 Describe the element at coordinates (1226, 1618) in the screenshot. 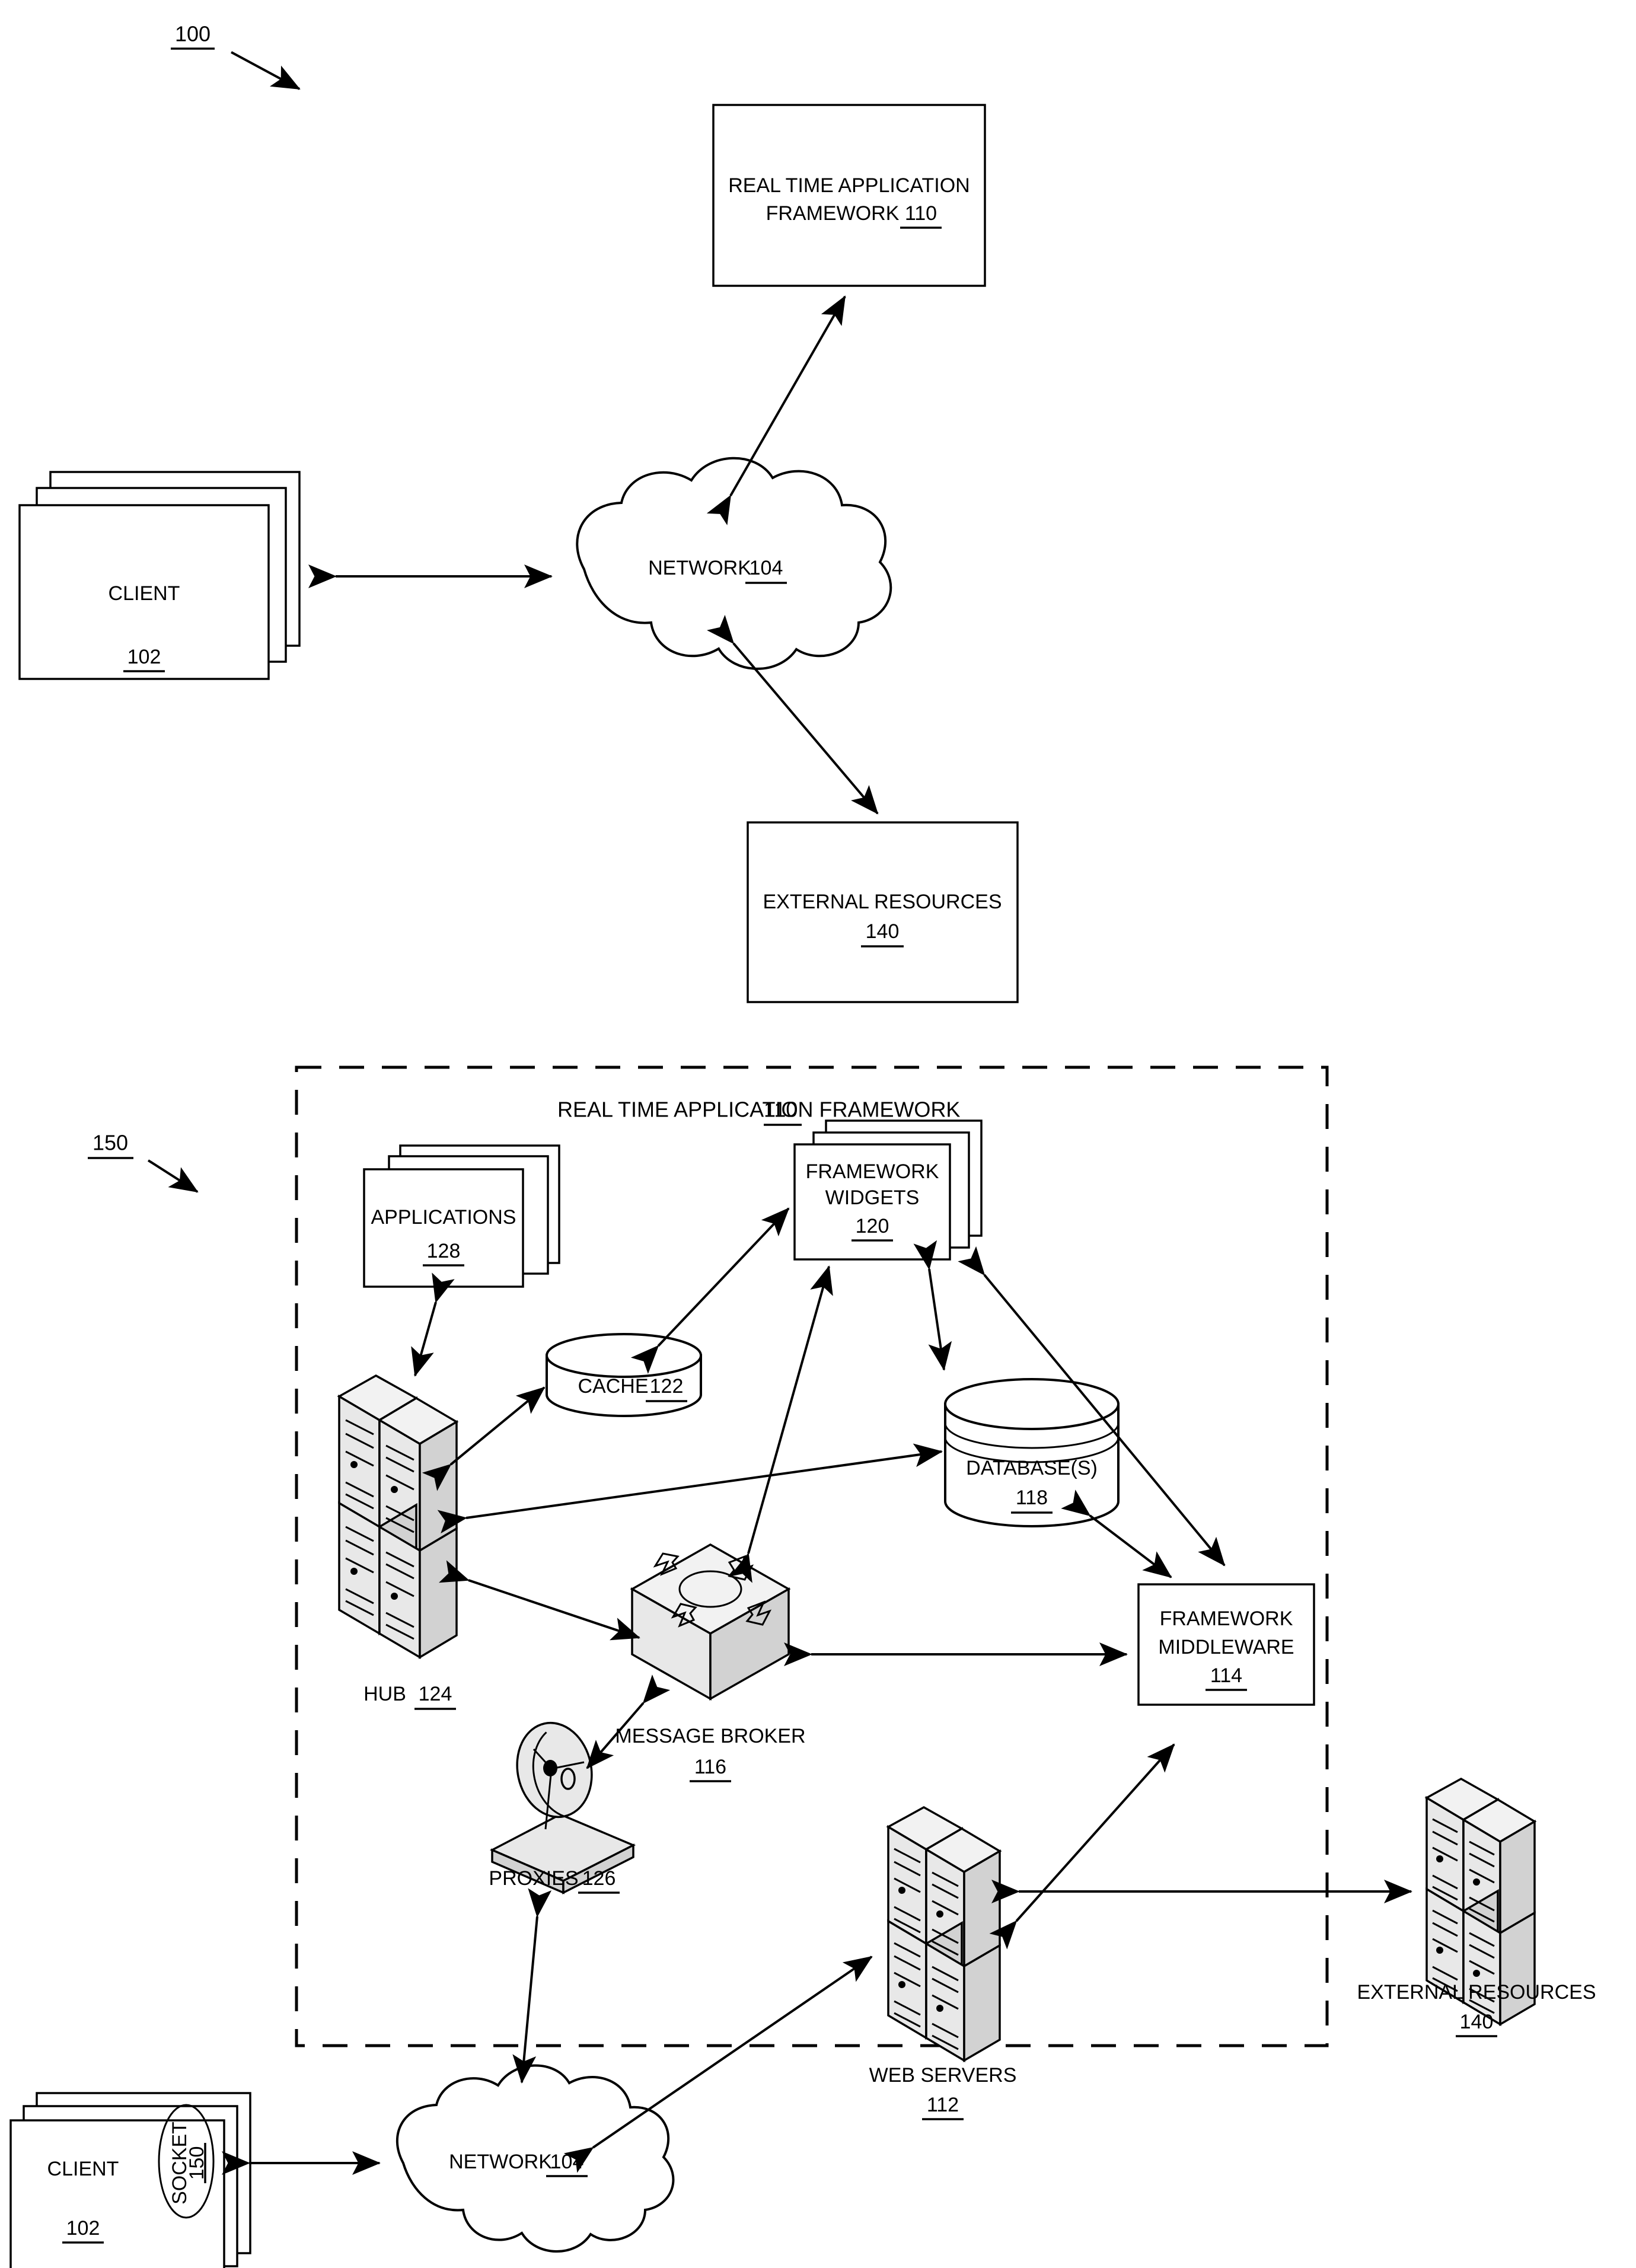

I see `framework-middleware-line1: FRAMEWORK` at that location.